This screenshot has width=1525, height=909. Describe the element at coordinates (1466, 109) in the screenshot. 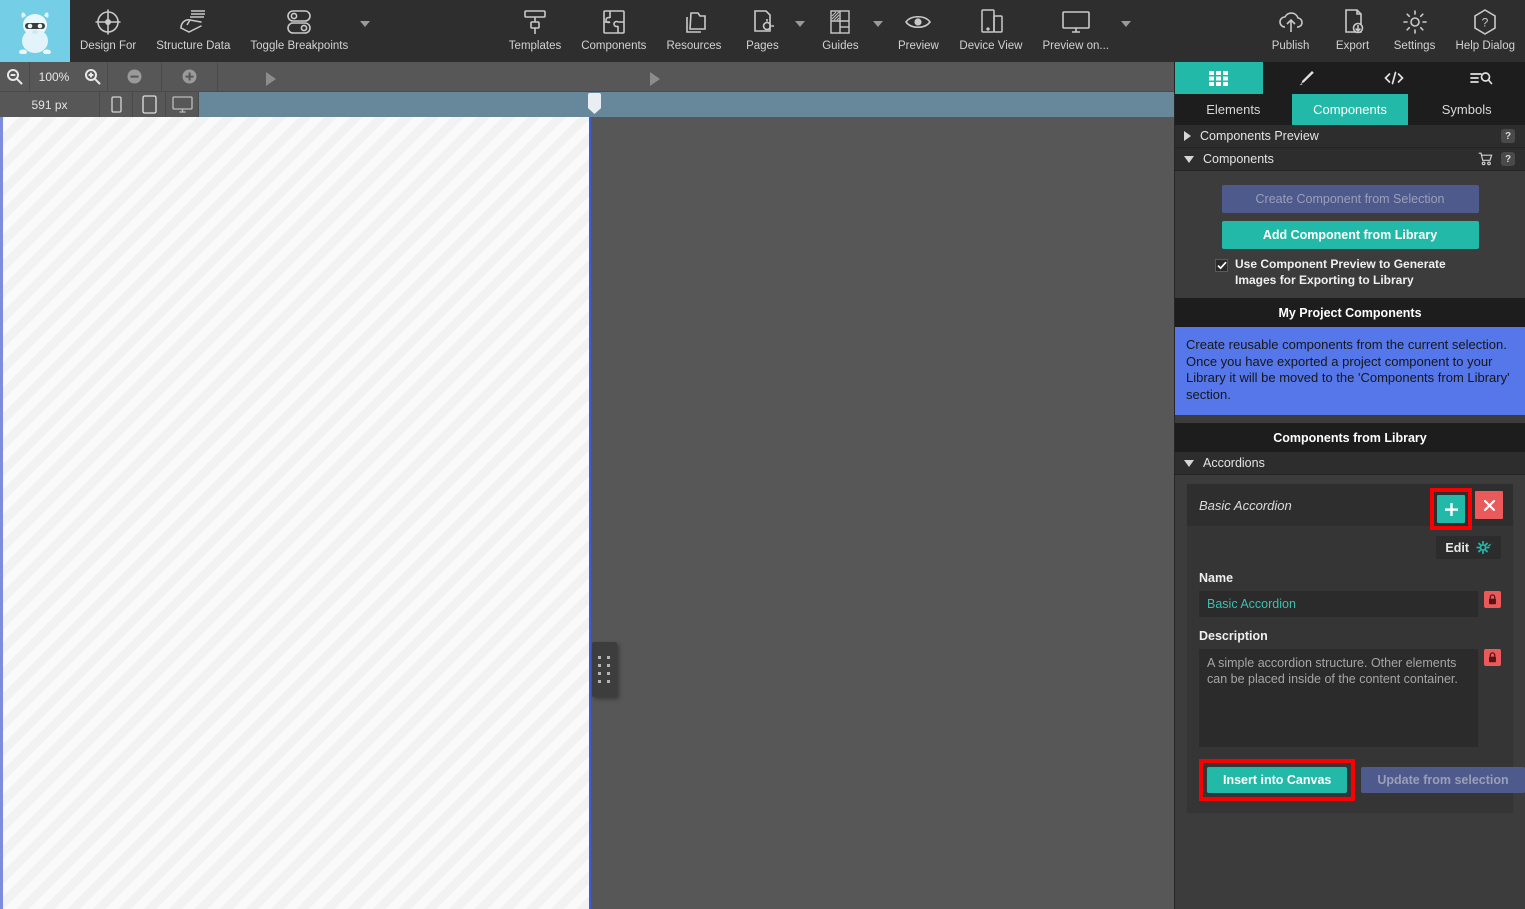

I see `tab-symbols: Symbols` at that location.